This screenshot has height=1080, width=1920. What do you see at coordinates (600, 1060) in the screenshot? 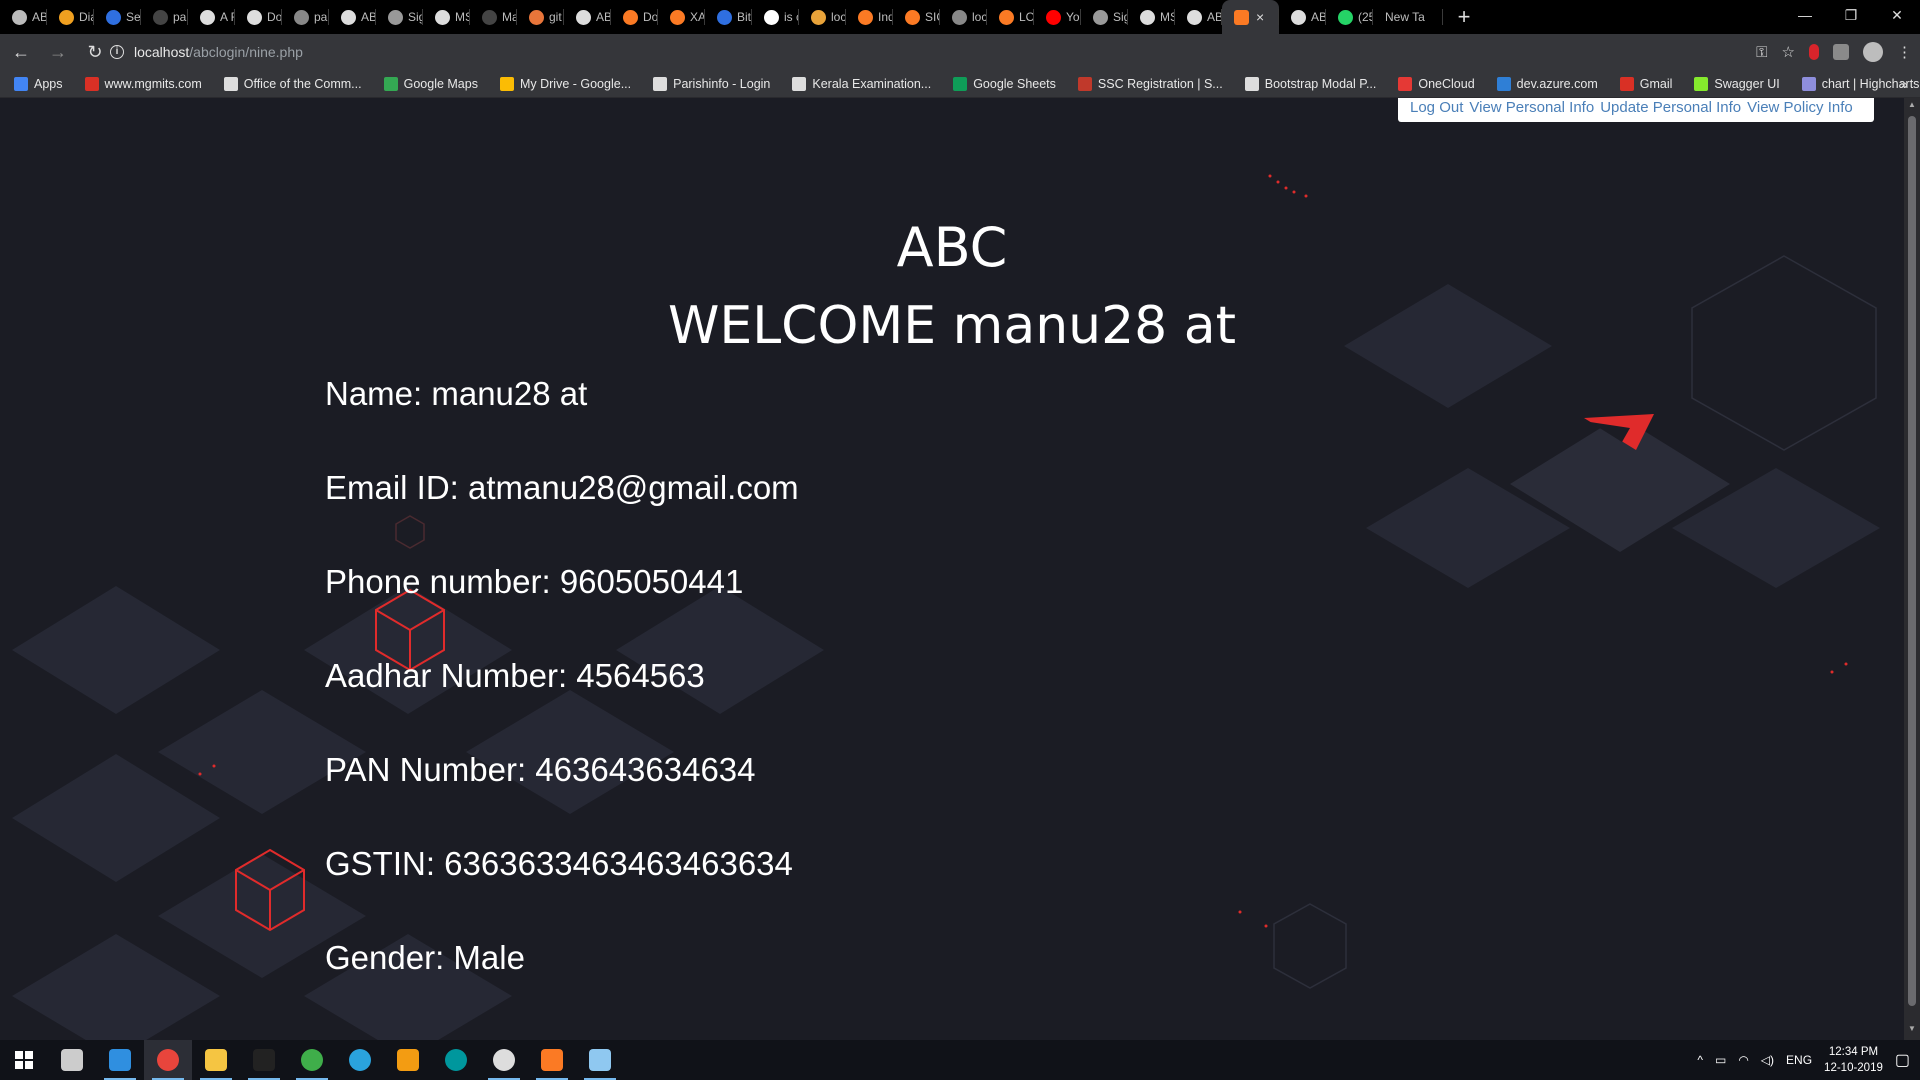
I see `taskbar-notepad-icon` at bounding box center [600, 1060].